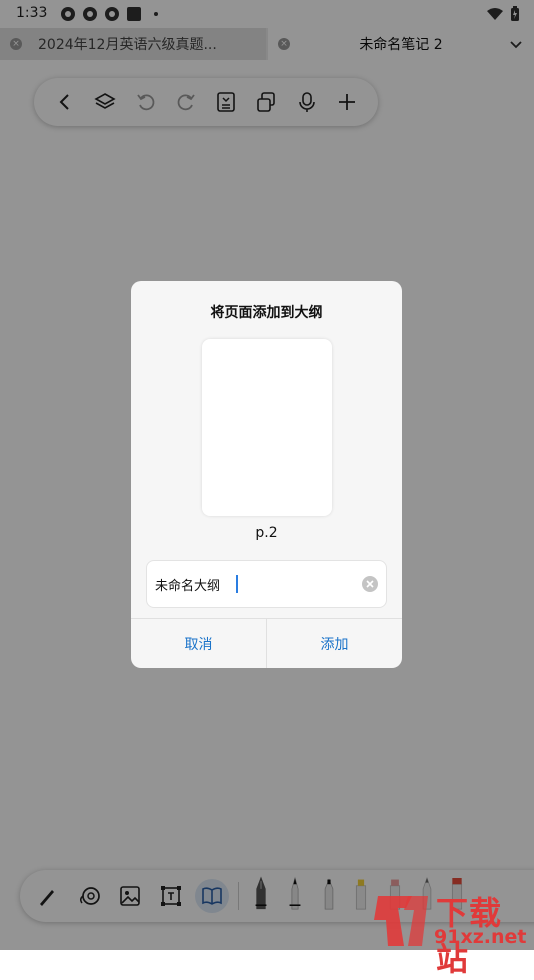 The width and height of the screenshot is (534, 980). I want to click on watermark-logo-icon, so click(401, 921).